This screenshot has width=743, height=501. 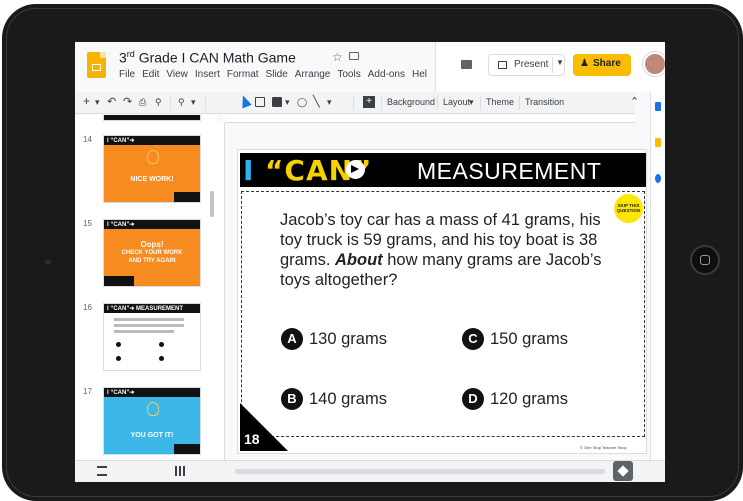 What do you see at coordinates (329, 102) in the screenshot?
I see `line-dropdown-icon: ▾` at bounding box center [329, 102].